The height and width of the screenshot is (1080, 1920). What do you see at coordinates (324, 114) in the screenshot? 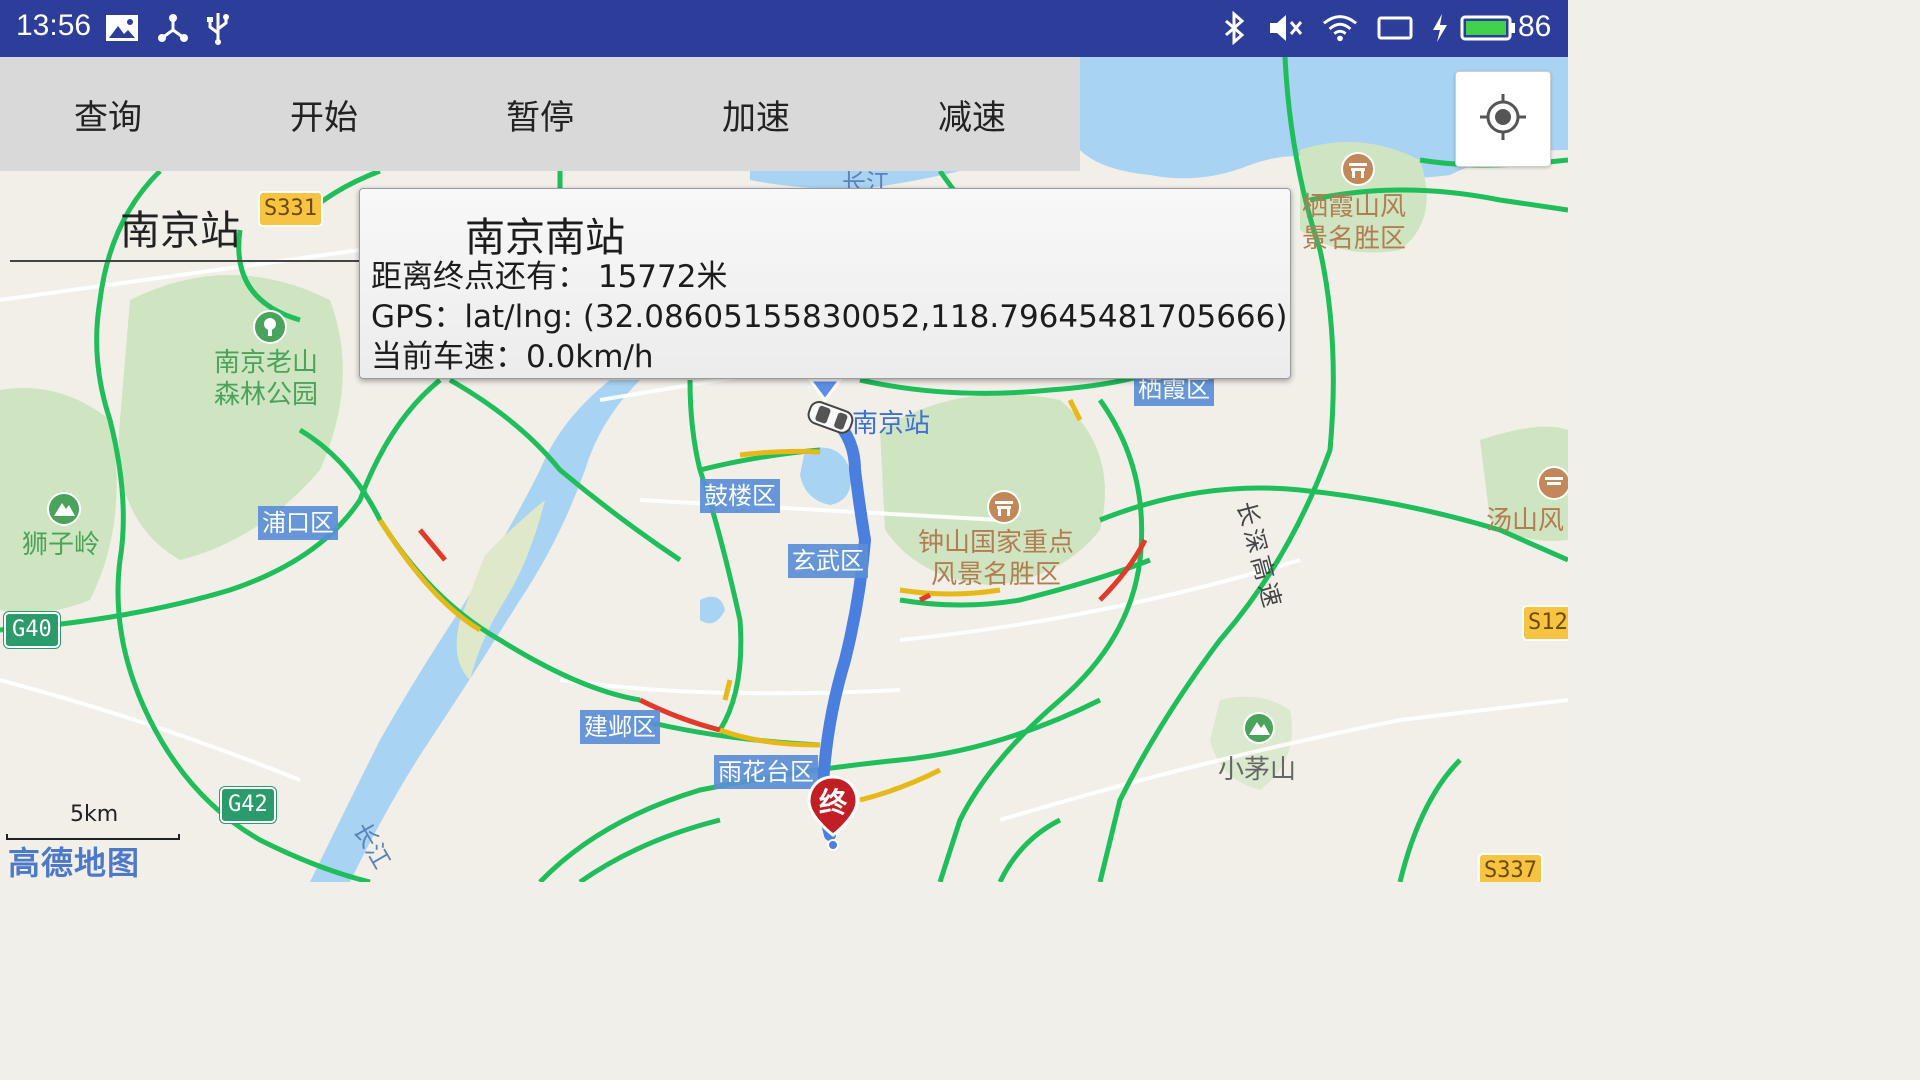
I see `start-button: 开始` at bounding box center [324, 114].